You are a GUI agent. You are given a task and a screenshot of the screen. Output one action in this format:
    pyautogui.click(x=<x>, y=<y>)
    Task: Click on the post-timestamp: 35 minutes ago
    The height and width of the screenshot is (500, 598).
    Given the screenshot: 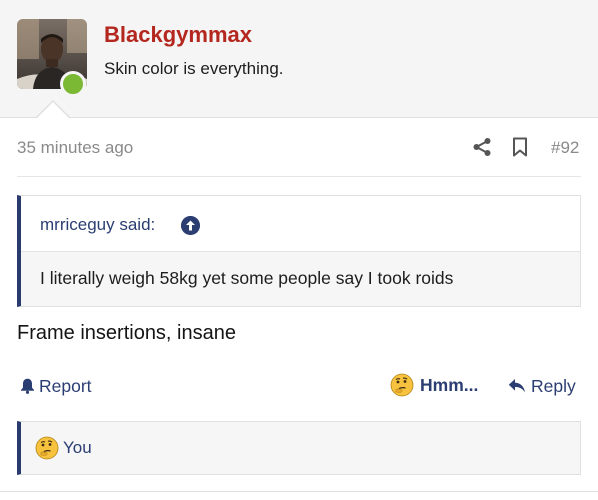 What is the action you would take?
    pyautogui.click(x=75, y=148)
    